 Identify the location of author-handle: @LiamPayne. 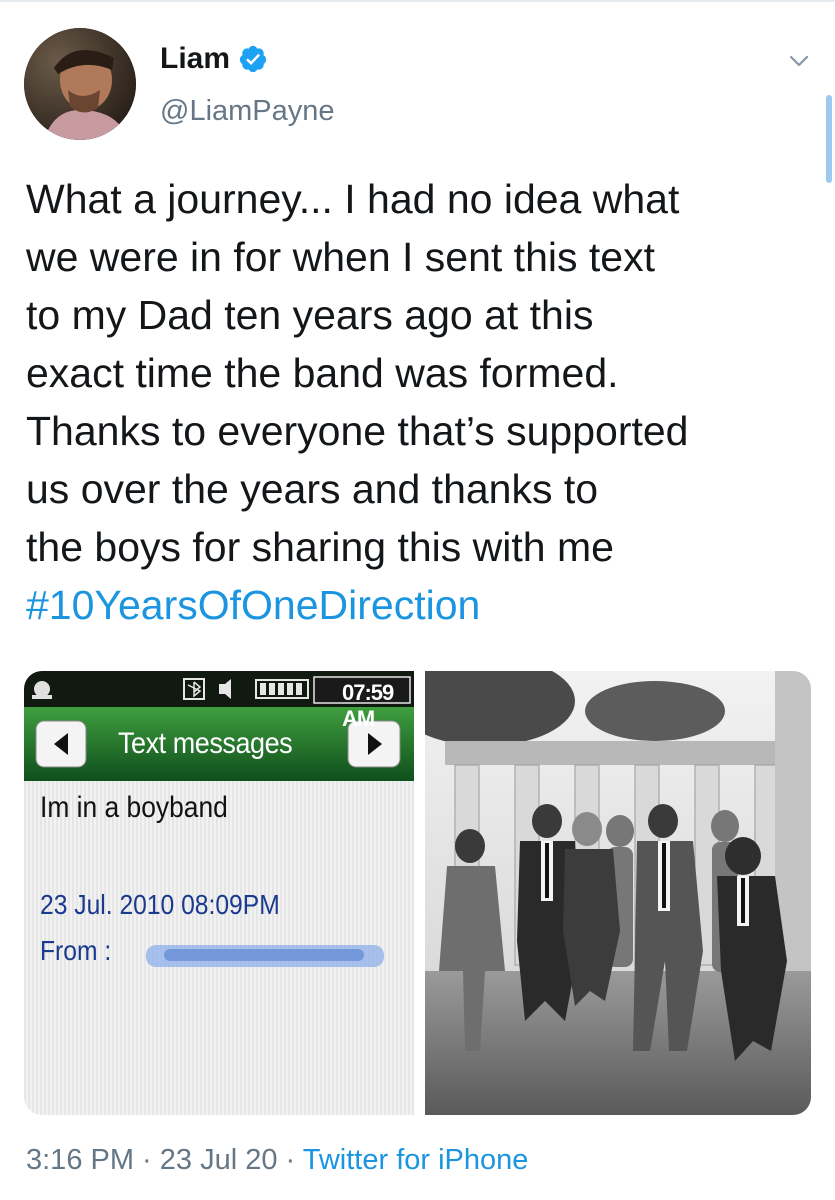
(247, 111).